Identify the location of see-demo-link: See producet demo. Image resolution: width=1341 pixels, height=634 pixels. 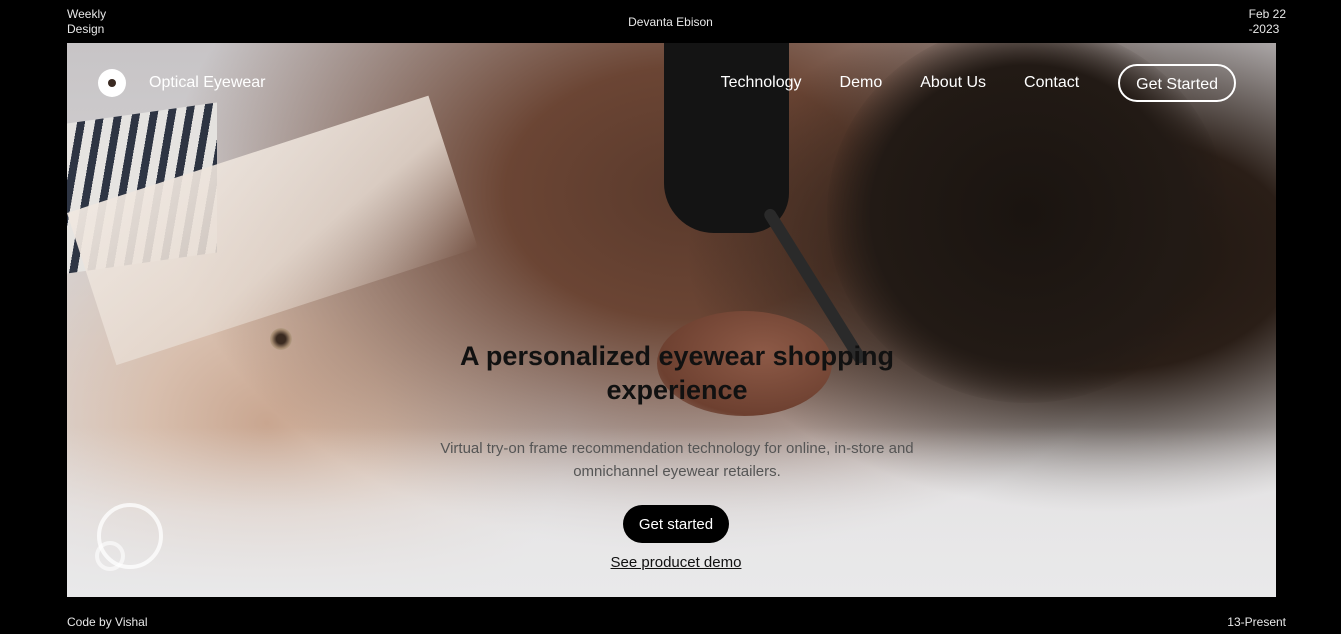
(676, 562).